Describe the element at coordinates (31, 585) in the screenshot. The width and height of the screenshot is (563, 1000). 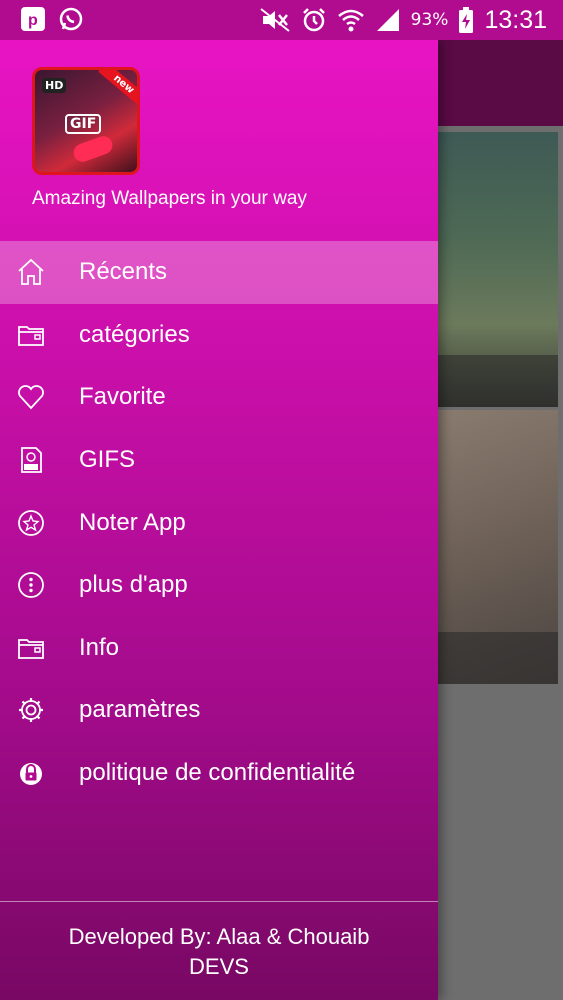
I see `more-dots-icon` at that location.